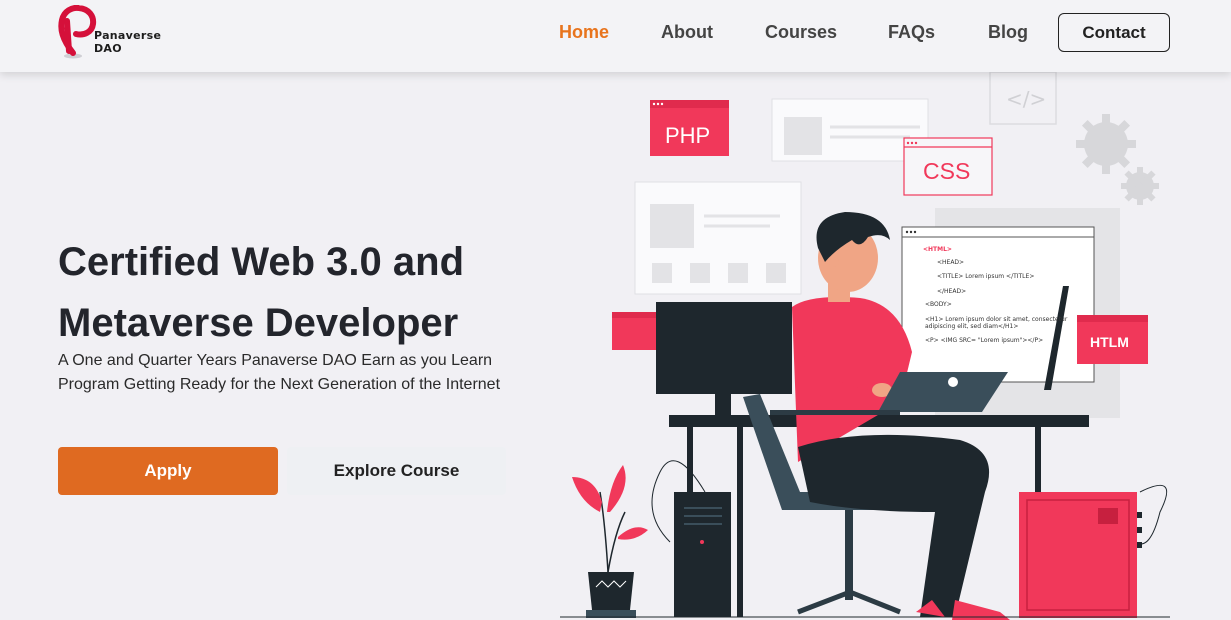 The image size is (1231, 620). Describe the element at coordinates (938, 304) in the screenshot. I see `code-line: <BODY>` at that location.